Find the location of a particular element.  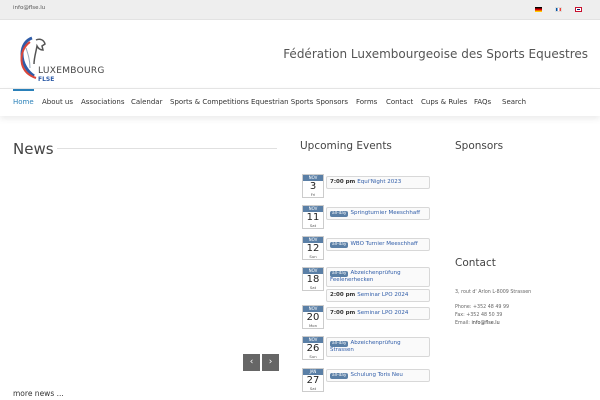

nav-item-search: Search is located at coordinates (514, 102).